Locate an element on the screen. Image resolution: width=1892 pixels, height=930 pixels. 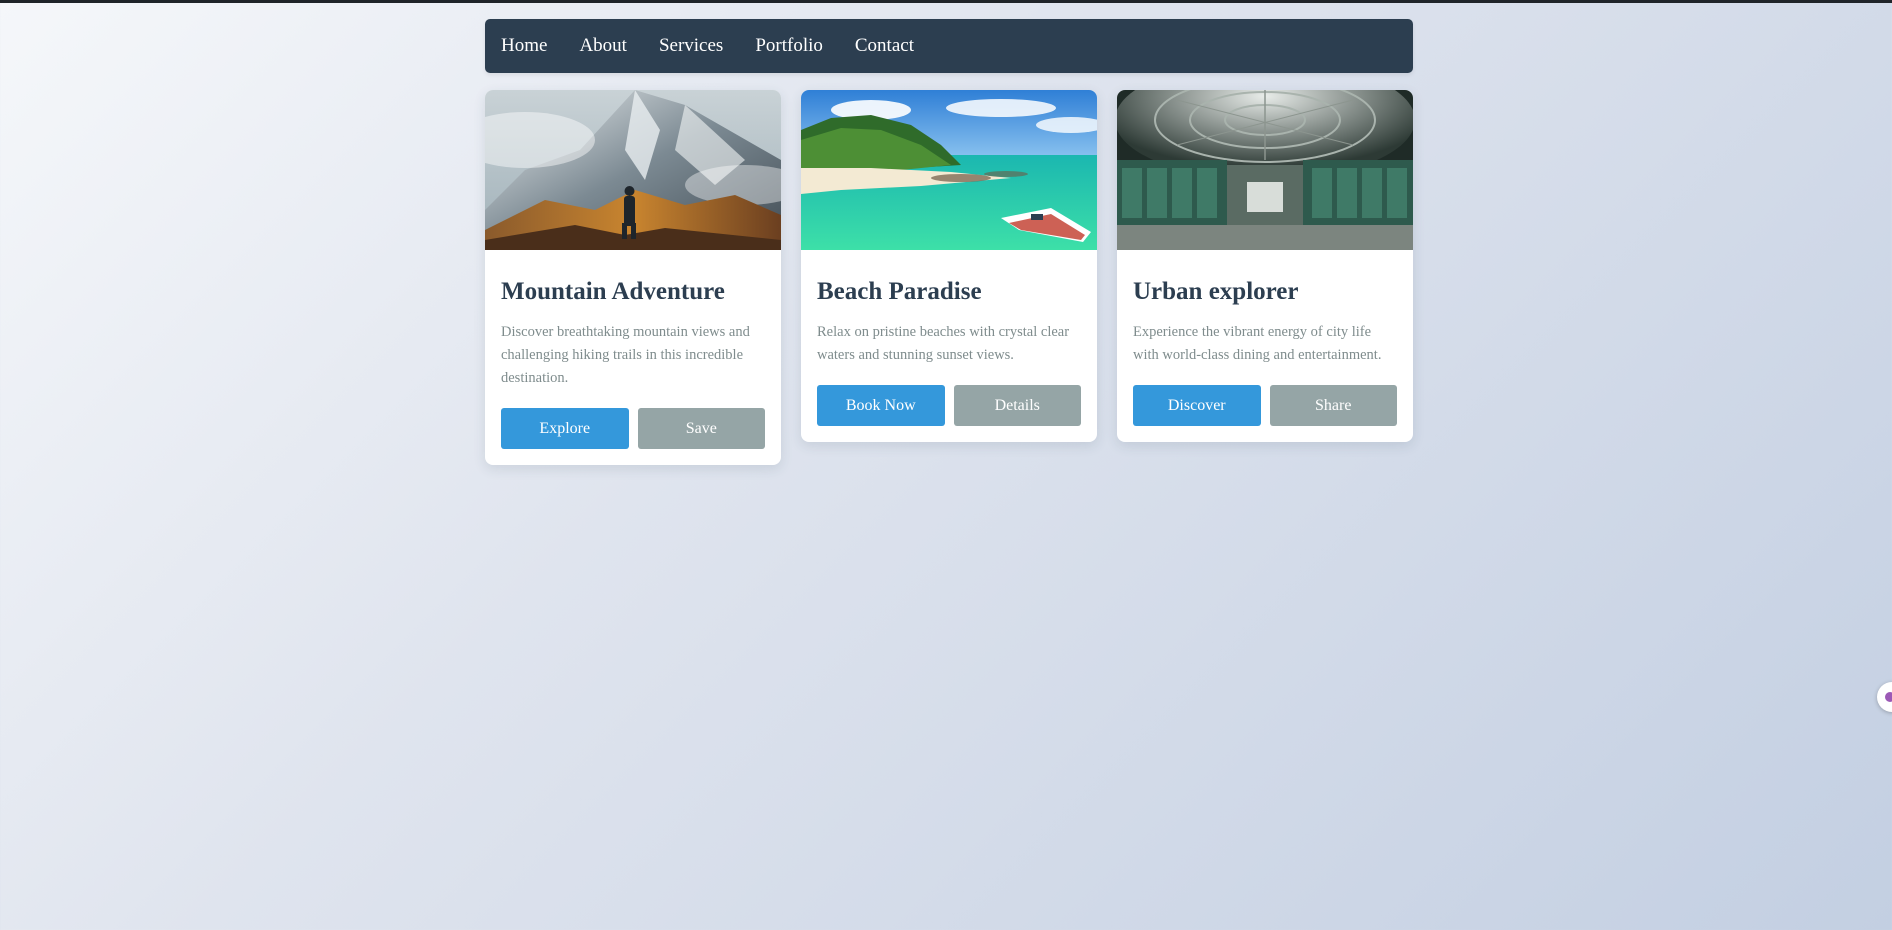
discover-button: Discover is located at coordinates (1197, 405).